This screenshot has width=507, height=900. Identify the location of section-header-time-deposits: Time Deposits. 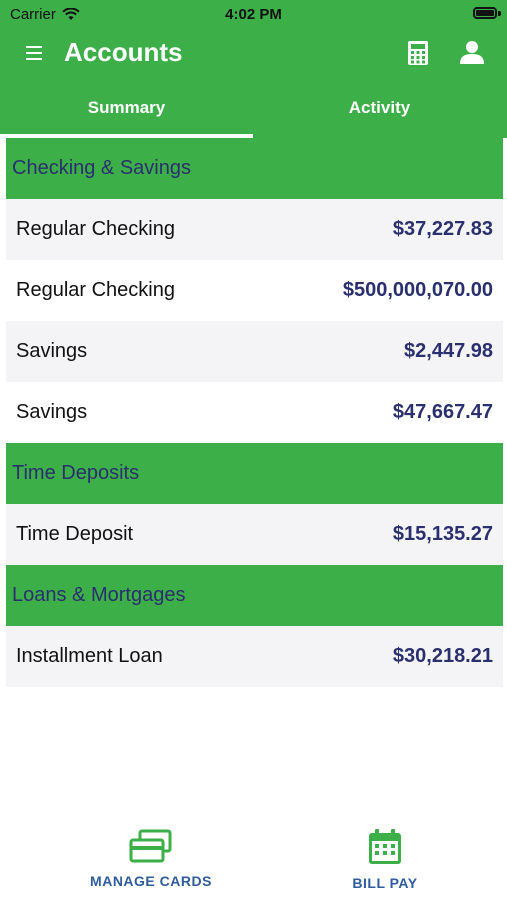
(254, 473).